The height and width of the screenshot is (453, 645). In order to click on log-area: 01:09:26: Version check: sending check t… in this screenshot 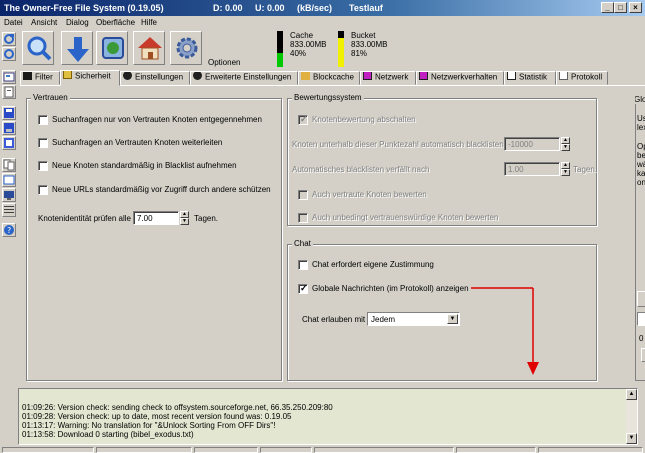, I will do `click(328, 416)`.